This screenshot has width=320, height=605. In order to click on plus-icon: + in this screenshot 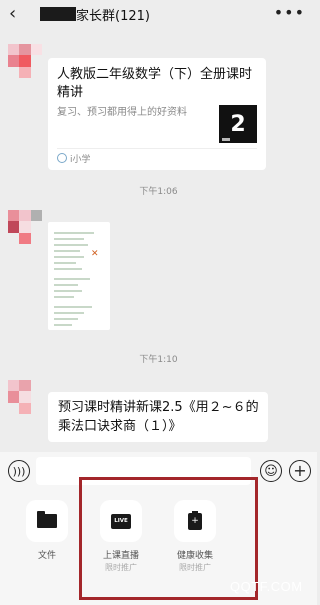, I will do `click(300, 471)`.